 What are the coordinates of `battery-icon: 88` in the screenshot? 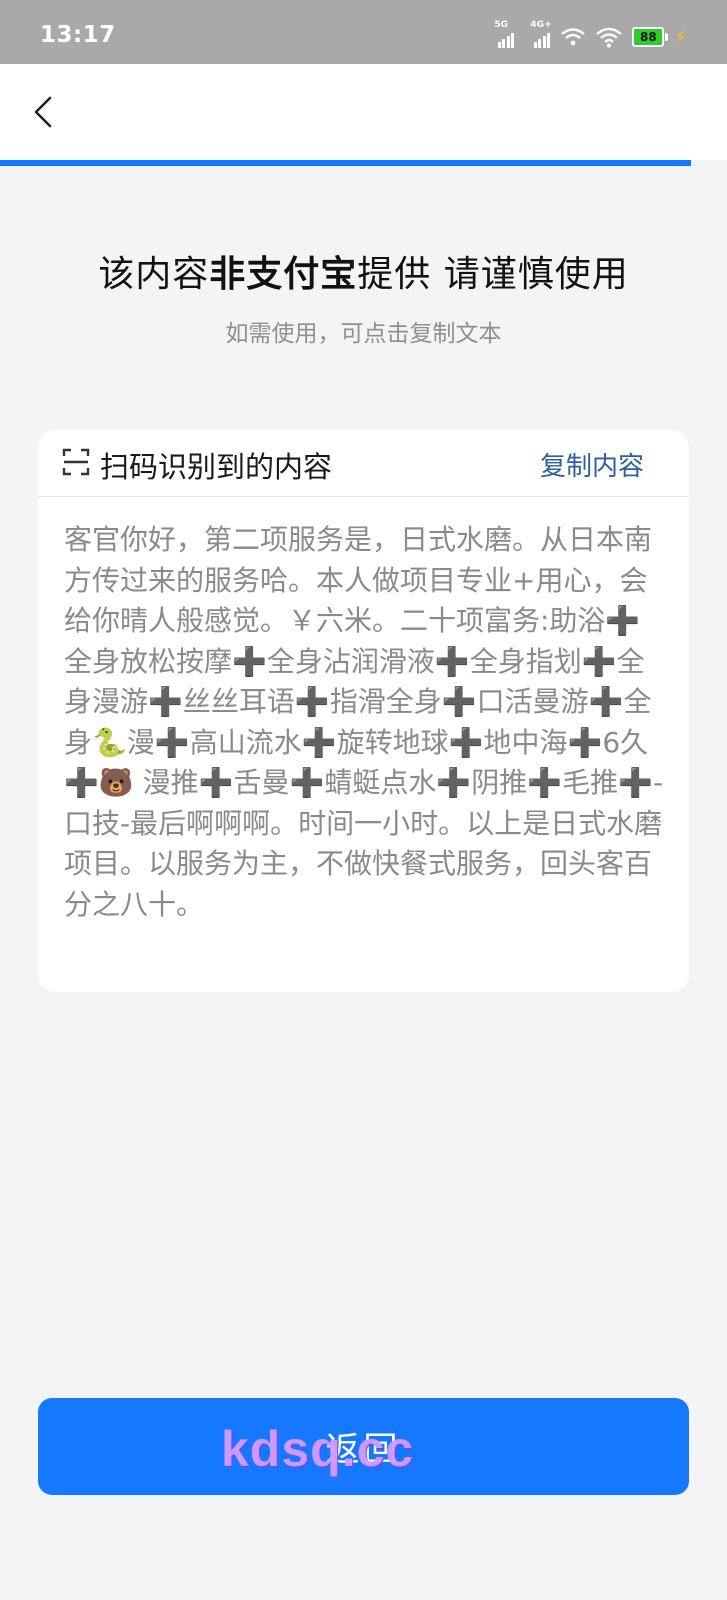 It's located at (650, 37).